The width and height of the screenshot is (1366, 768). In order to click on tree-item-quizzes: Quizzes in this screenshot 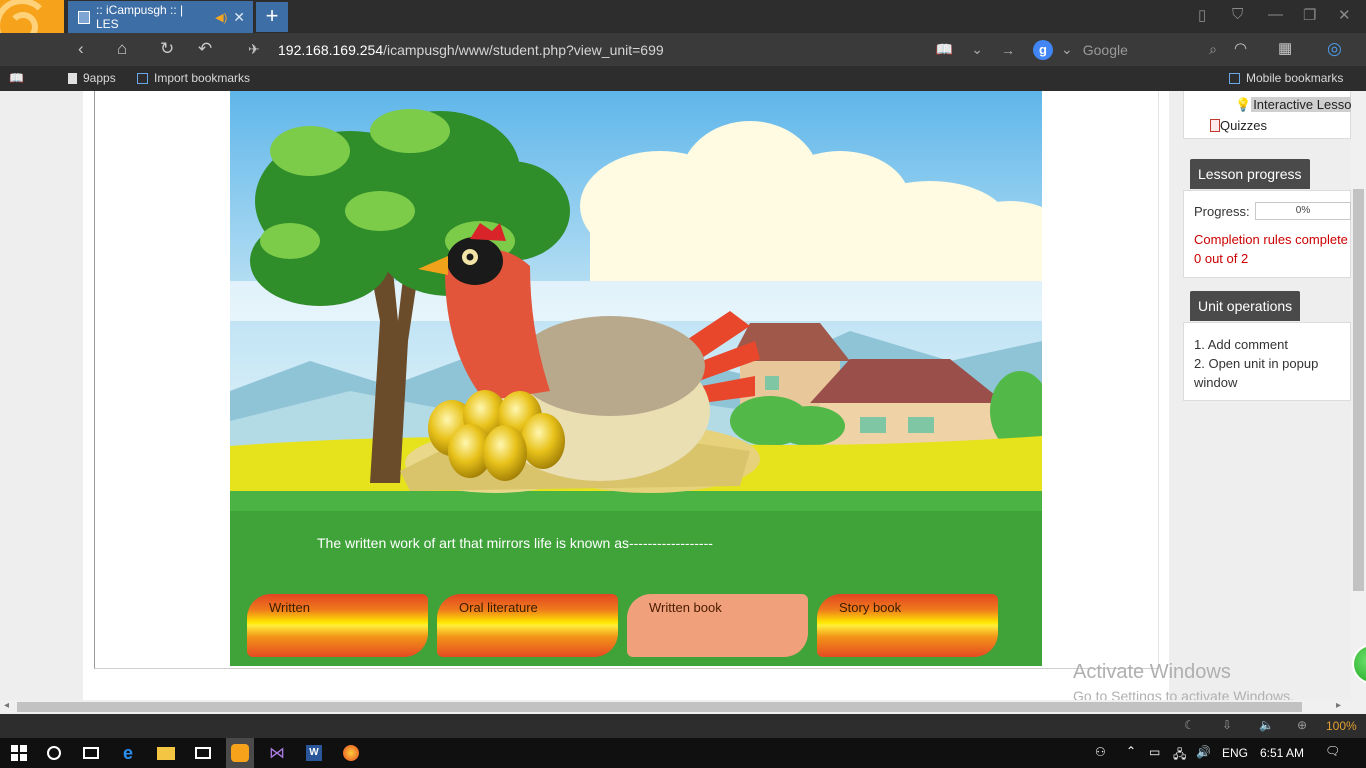, I will do `click(1238, 125)`.